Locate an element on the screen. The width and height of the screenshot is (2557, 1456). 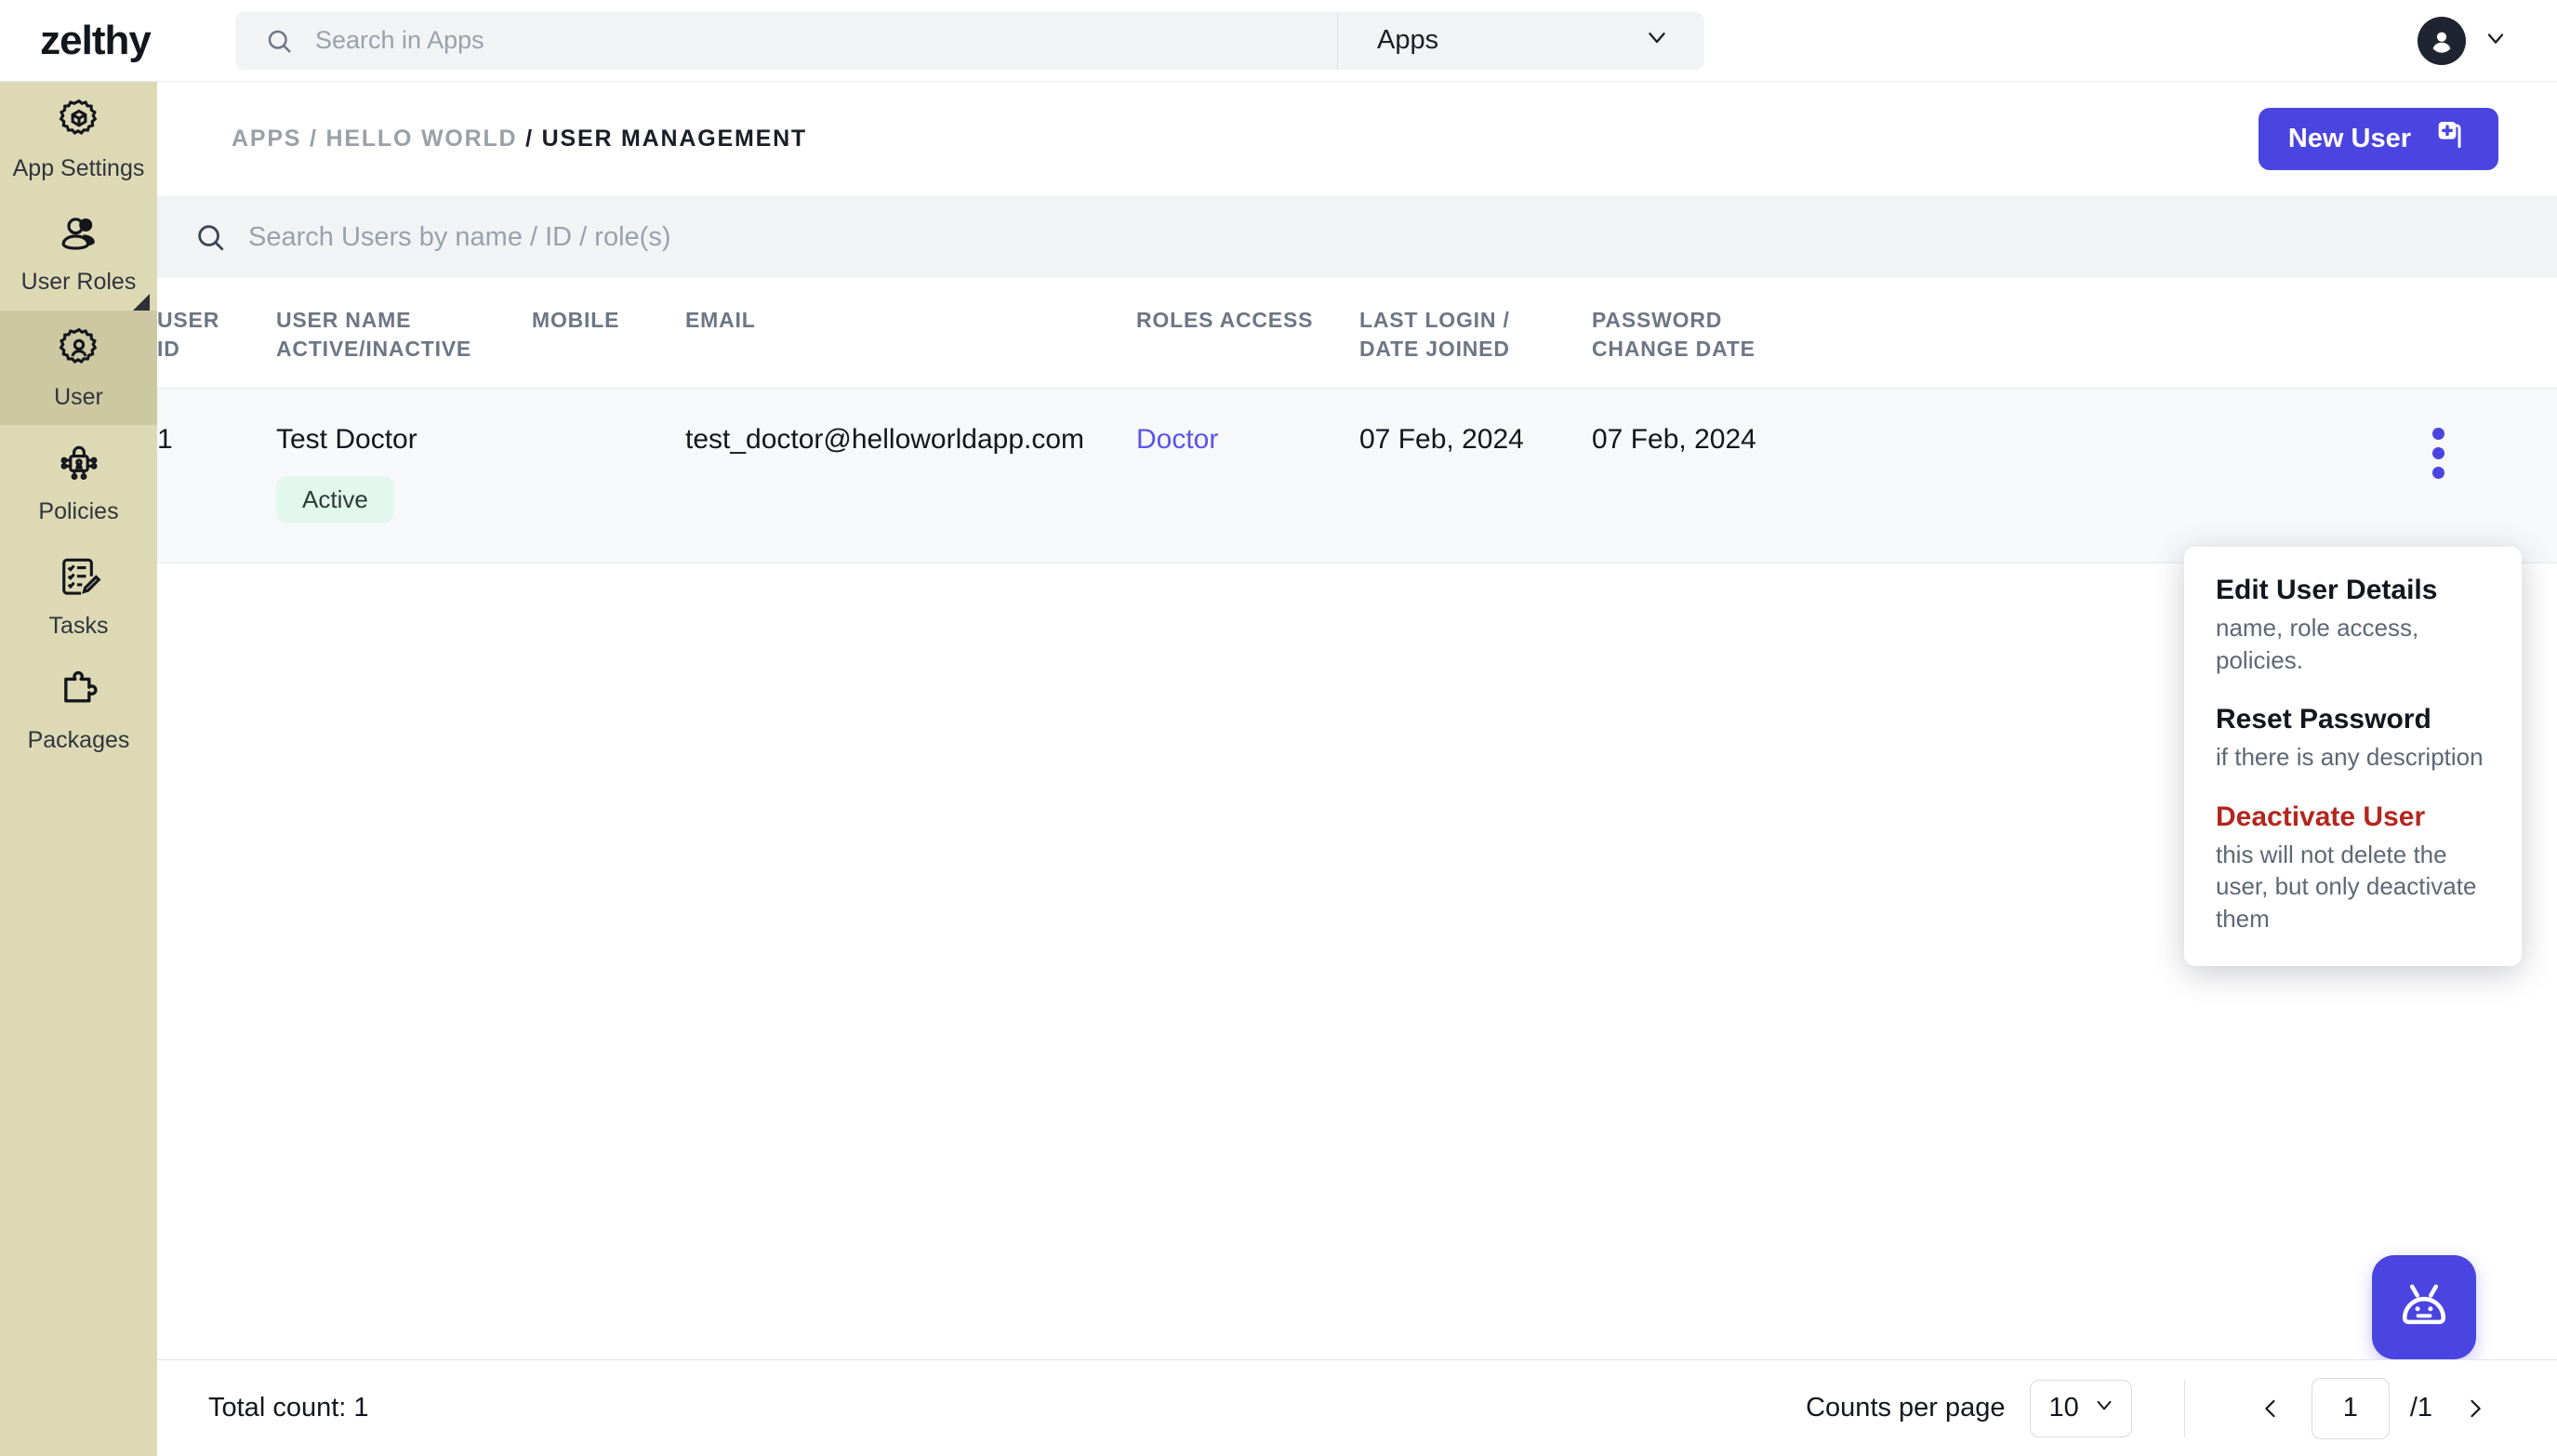
new-user-button: New User is located at coordinates (2378, 139).